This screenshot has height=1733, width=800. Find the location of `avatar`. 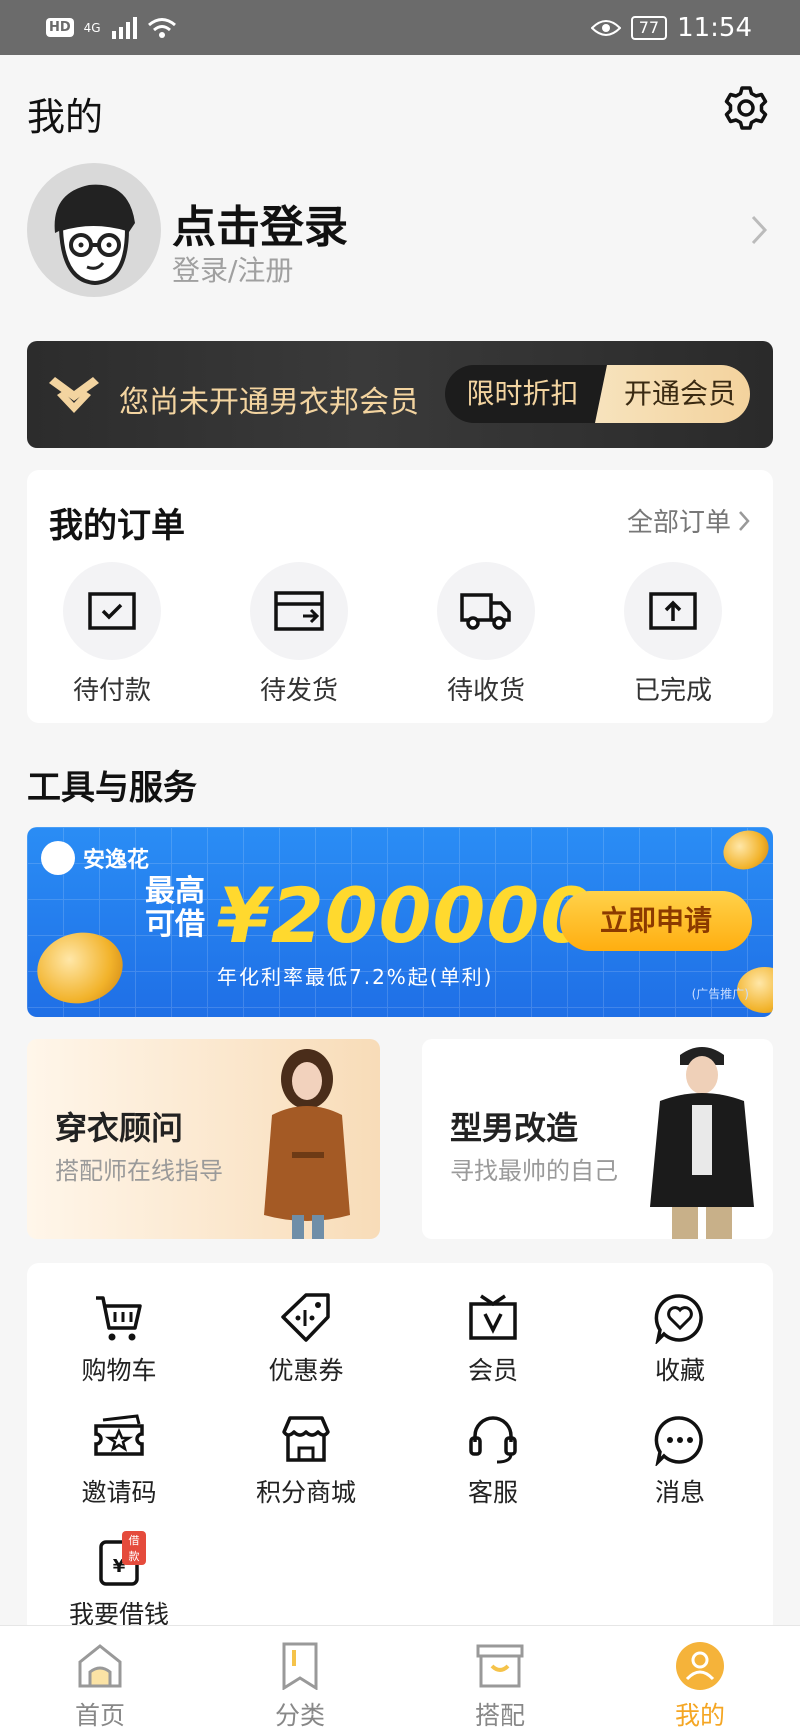

avatar is located at coordinates (94, 230).